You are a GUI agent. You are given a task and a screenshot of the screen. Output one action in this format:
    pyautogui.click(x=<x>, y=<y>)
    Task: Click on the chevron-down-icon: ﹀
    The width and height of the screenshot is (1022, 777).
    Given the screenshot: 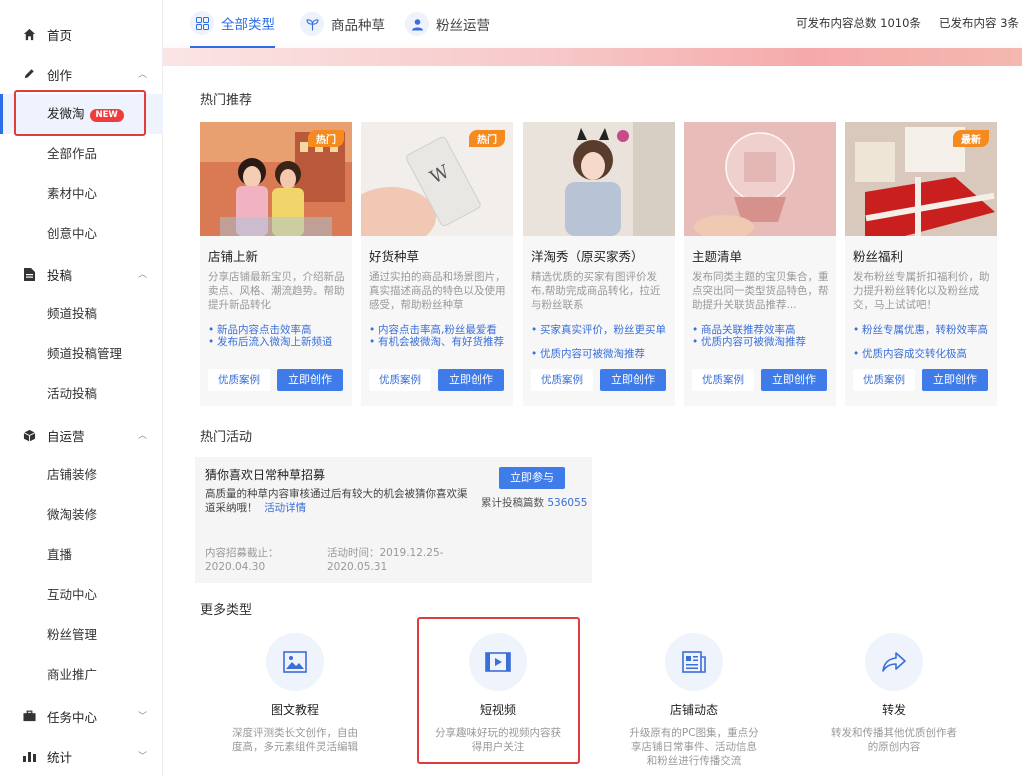 What is the action you would take?
    pyautogui.click(x=142, y=717)
    